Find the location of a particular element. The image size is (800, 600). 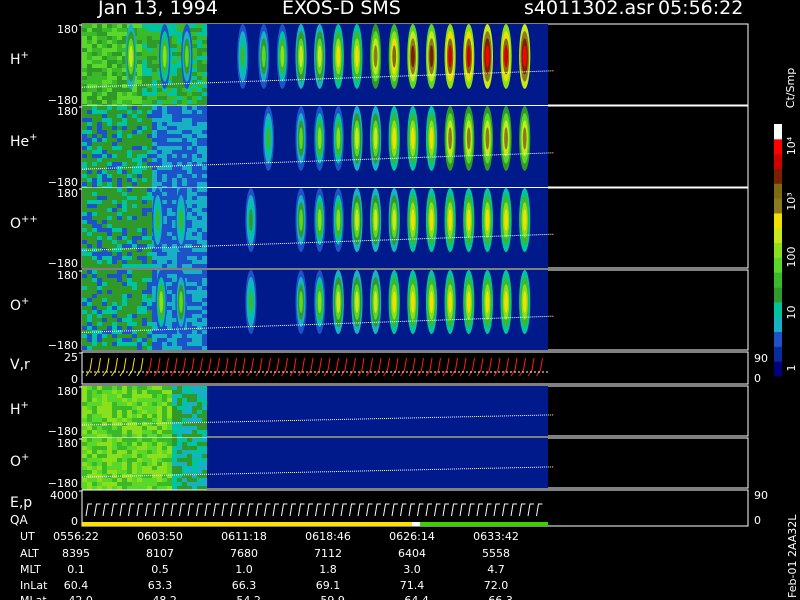

colorbar-tick-label: 1 is located at coordinates (791, 368).